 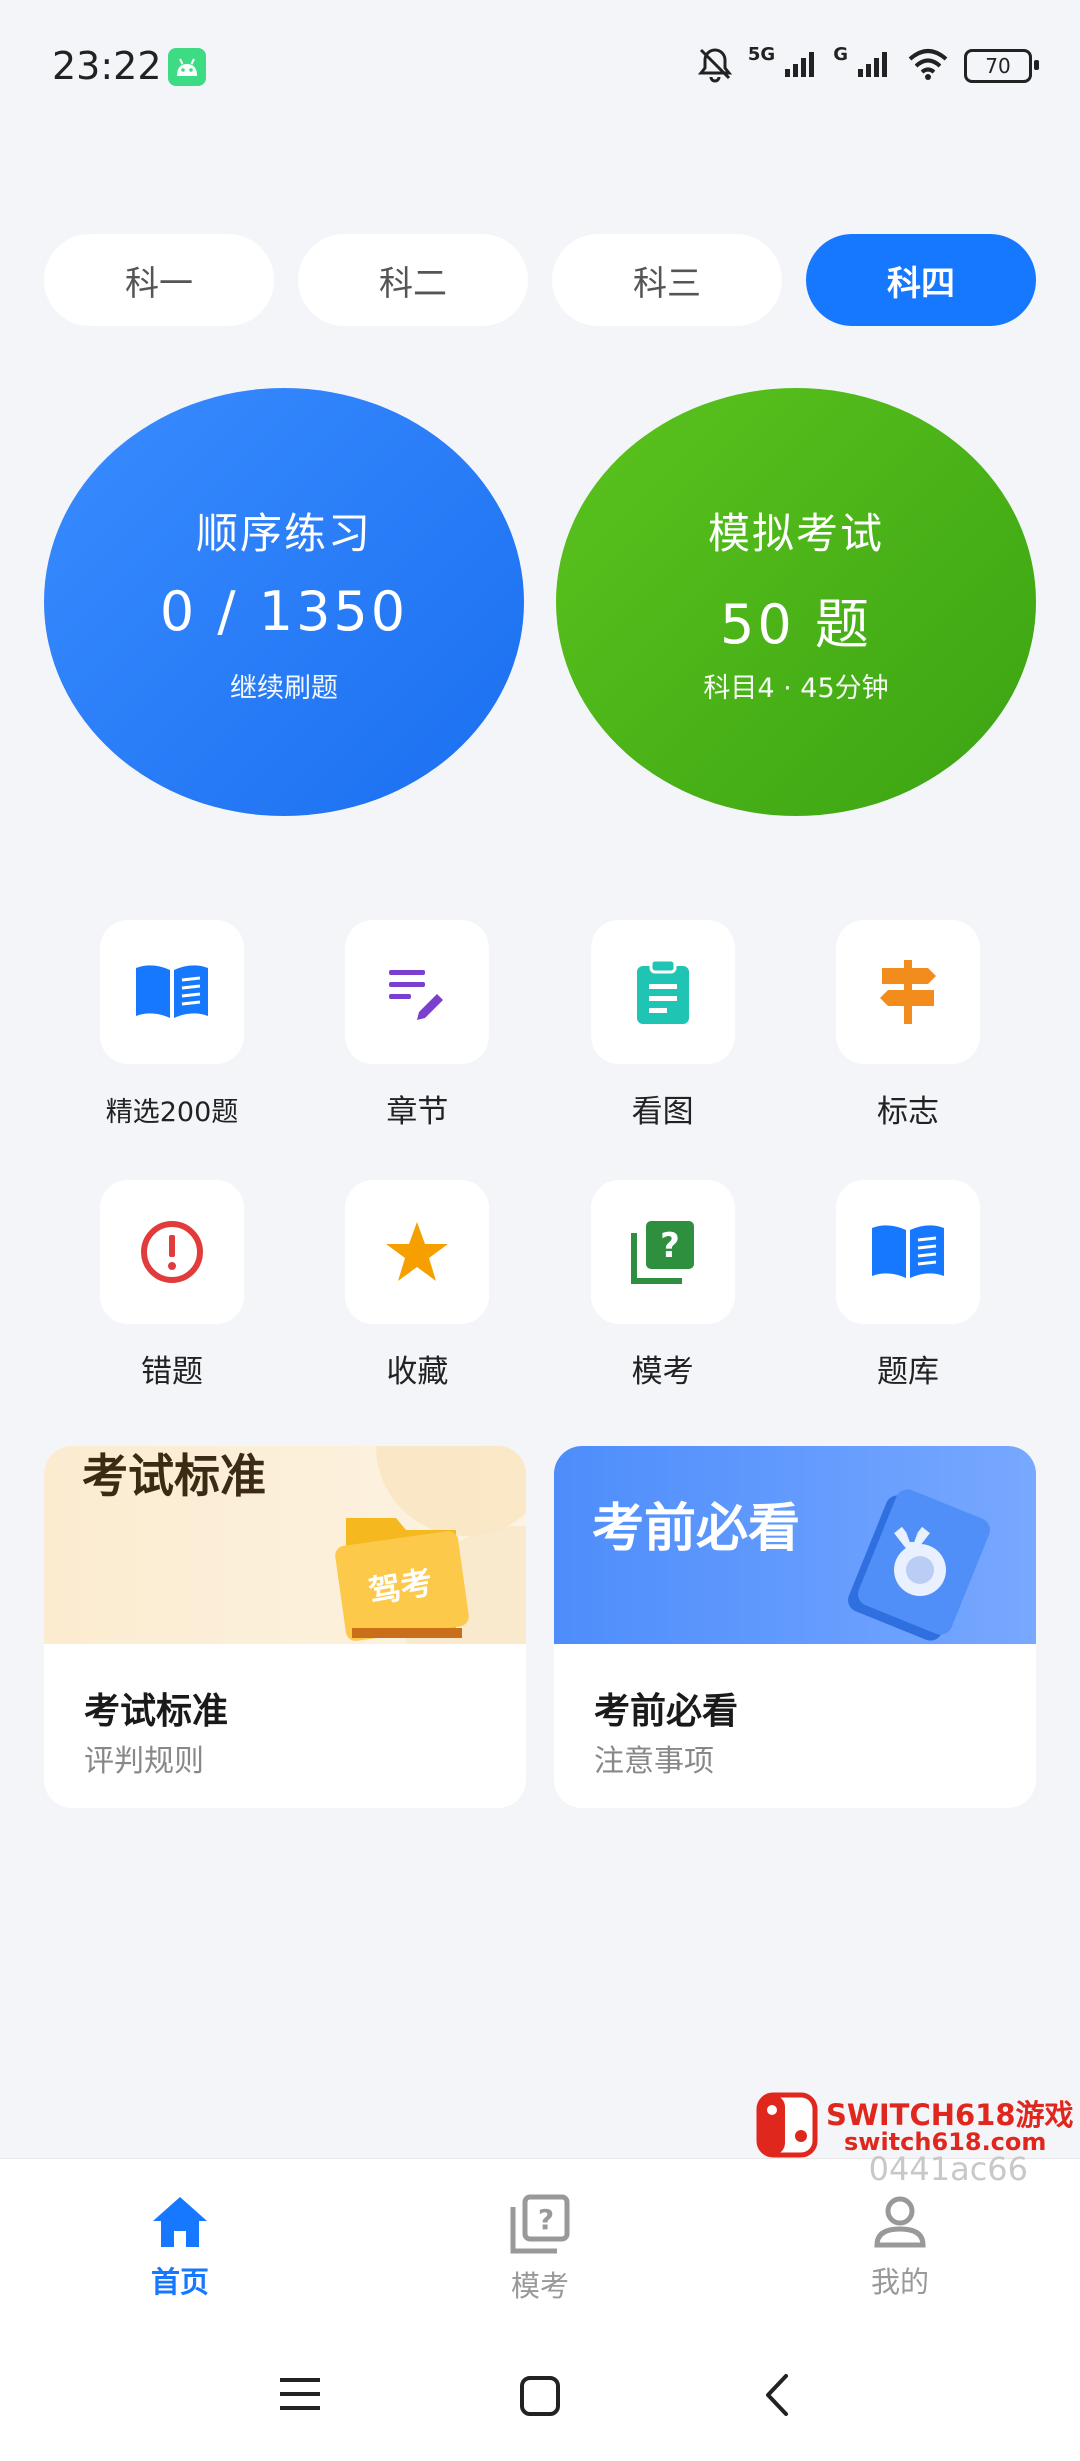 I want to click on nav-label: 模考, so click(x=539, y=2286).